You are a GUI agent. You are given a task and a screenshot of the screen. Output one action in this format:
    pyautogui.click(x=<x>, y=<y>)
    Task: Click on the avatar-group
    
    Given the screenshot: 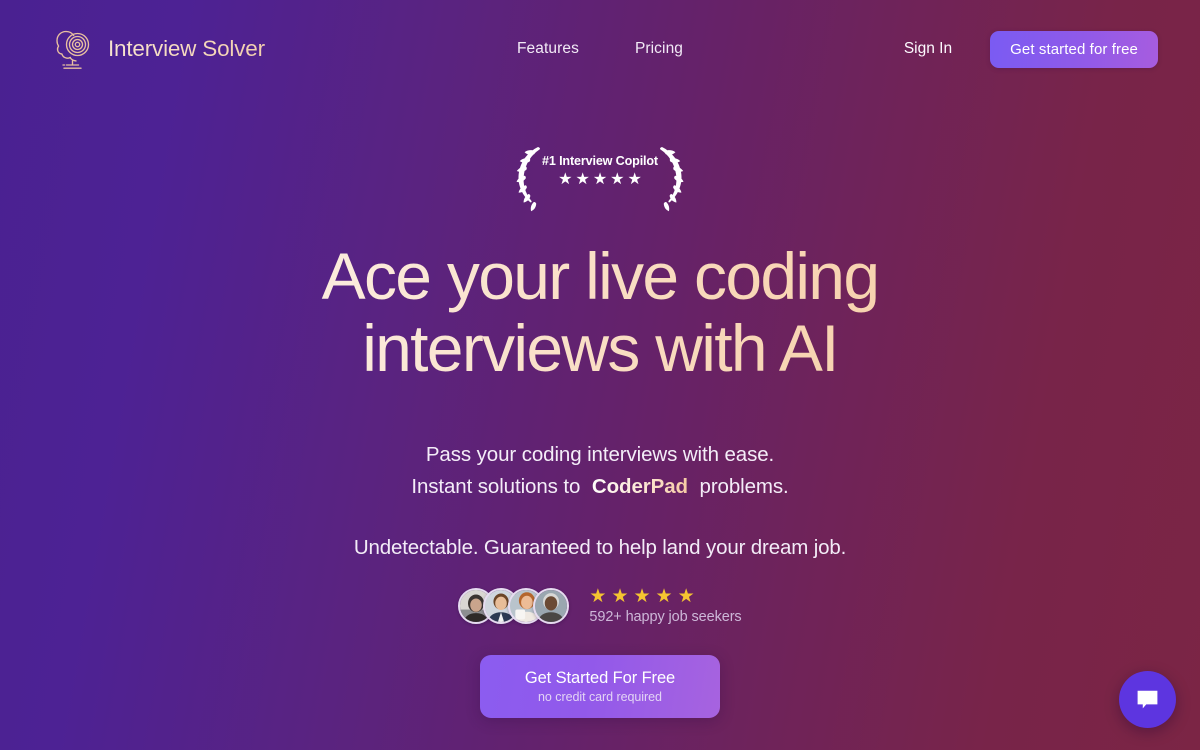 What is the action you would take?
    pyautogui.click(x=514, y=605)
    